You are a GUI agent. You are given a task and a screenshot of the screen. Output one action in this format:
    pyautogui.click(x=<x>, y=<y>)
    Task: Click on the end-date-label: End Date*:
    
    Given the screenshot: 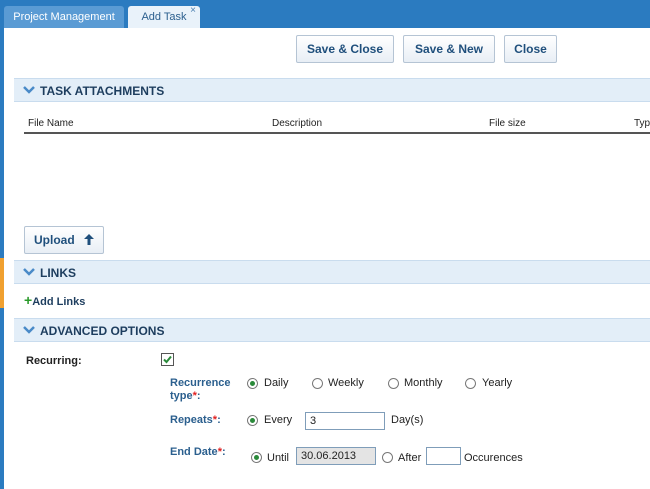 What is the action you would take?
    pyautogui.click(x=198, y=452)
    